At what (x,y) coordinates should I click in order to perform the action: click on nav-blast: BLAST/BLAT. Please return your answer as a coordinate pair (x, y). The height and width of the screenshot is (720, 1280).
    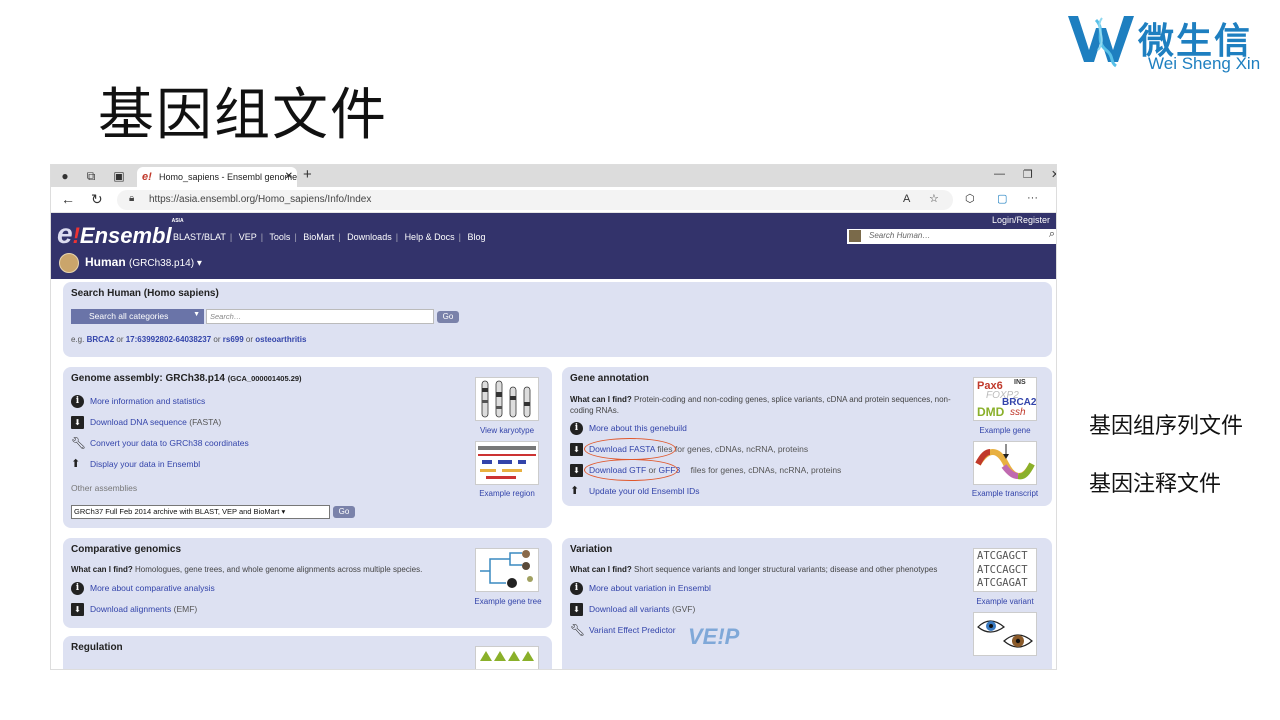
    Looking at the image, I should click on (199, 237).